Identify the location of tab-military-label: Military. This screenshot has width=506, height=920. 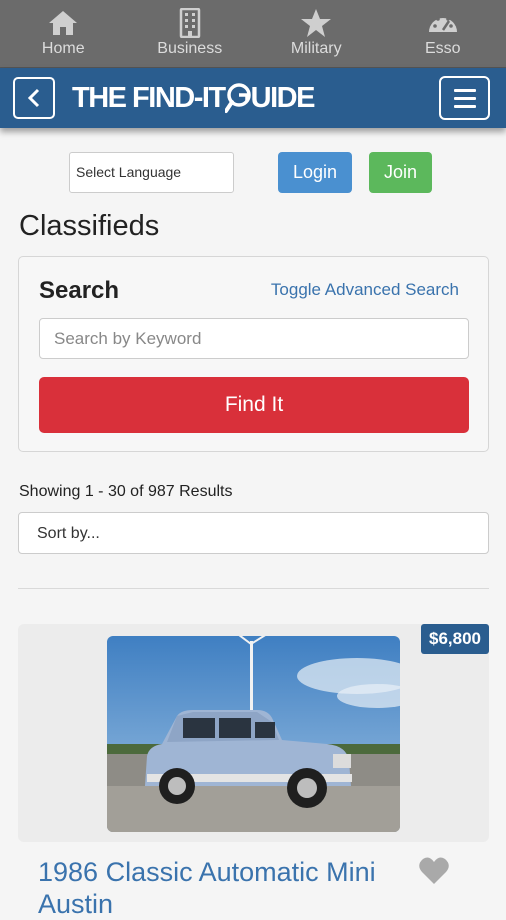
(316, 49).